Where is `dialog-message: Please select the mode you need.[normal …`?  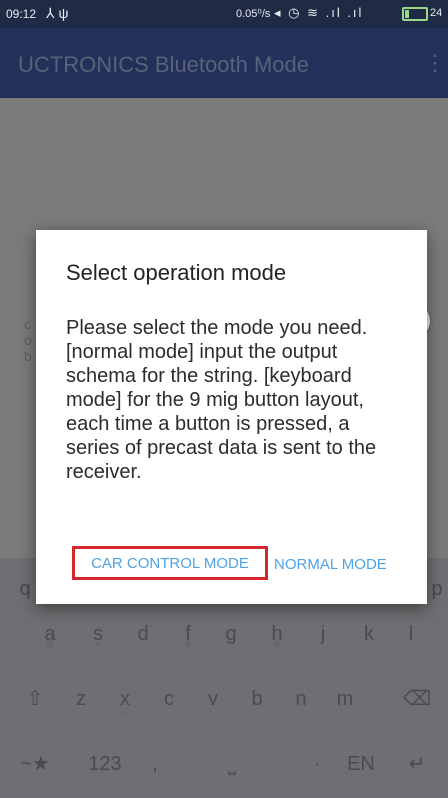
dialog-message: Please select the mode you need.[normal … is located at coordinates (221, 400).